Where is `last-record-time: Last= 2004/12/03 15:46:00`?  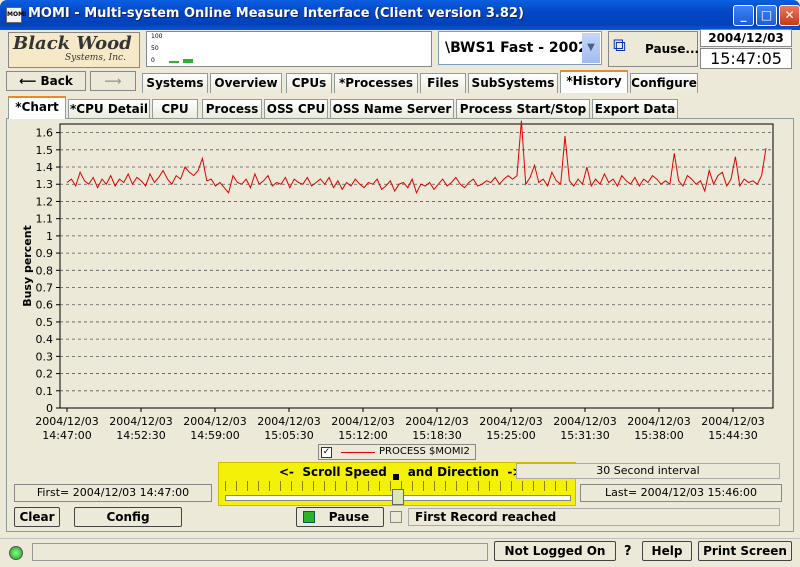 last-record-time: Last= 2004/12/03 15:46:00 is located at coordinates (681, 493).